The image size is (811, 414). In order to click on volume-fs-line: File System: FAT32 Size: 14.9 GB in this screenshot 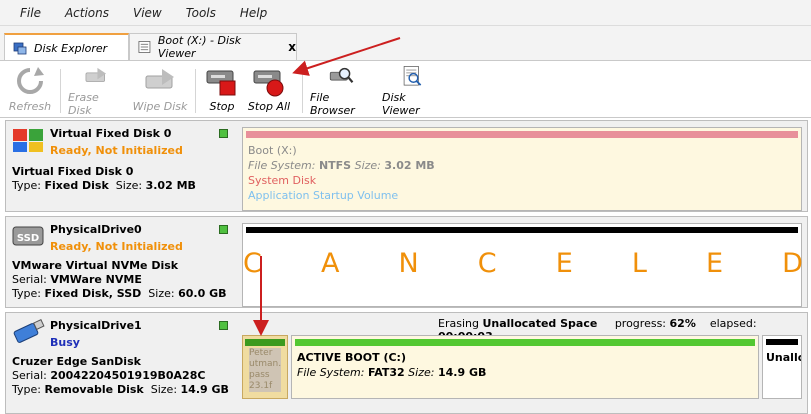, I will do `click(391, 372)`.